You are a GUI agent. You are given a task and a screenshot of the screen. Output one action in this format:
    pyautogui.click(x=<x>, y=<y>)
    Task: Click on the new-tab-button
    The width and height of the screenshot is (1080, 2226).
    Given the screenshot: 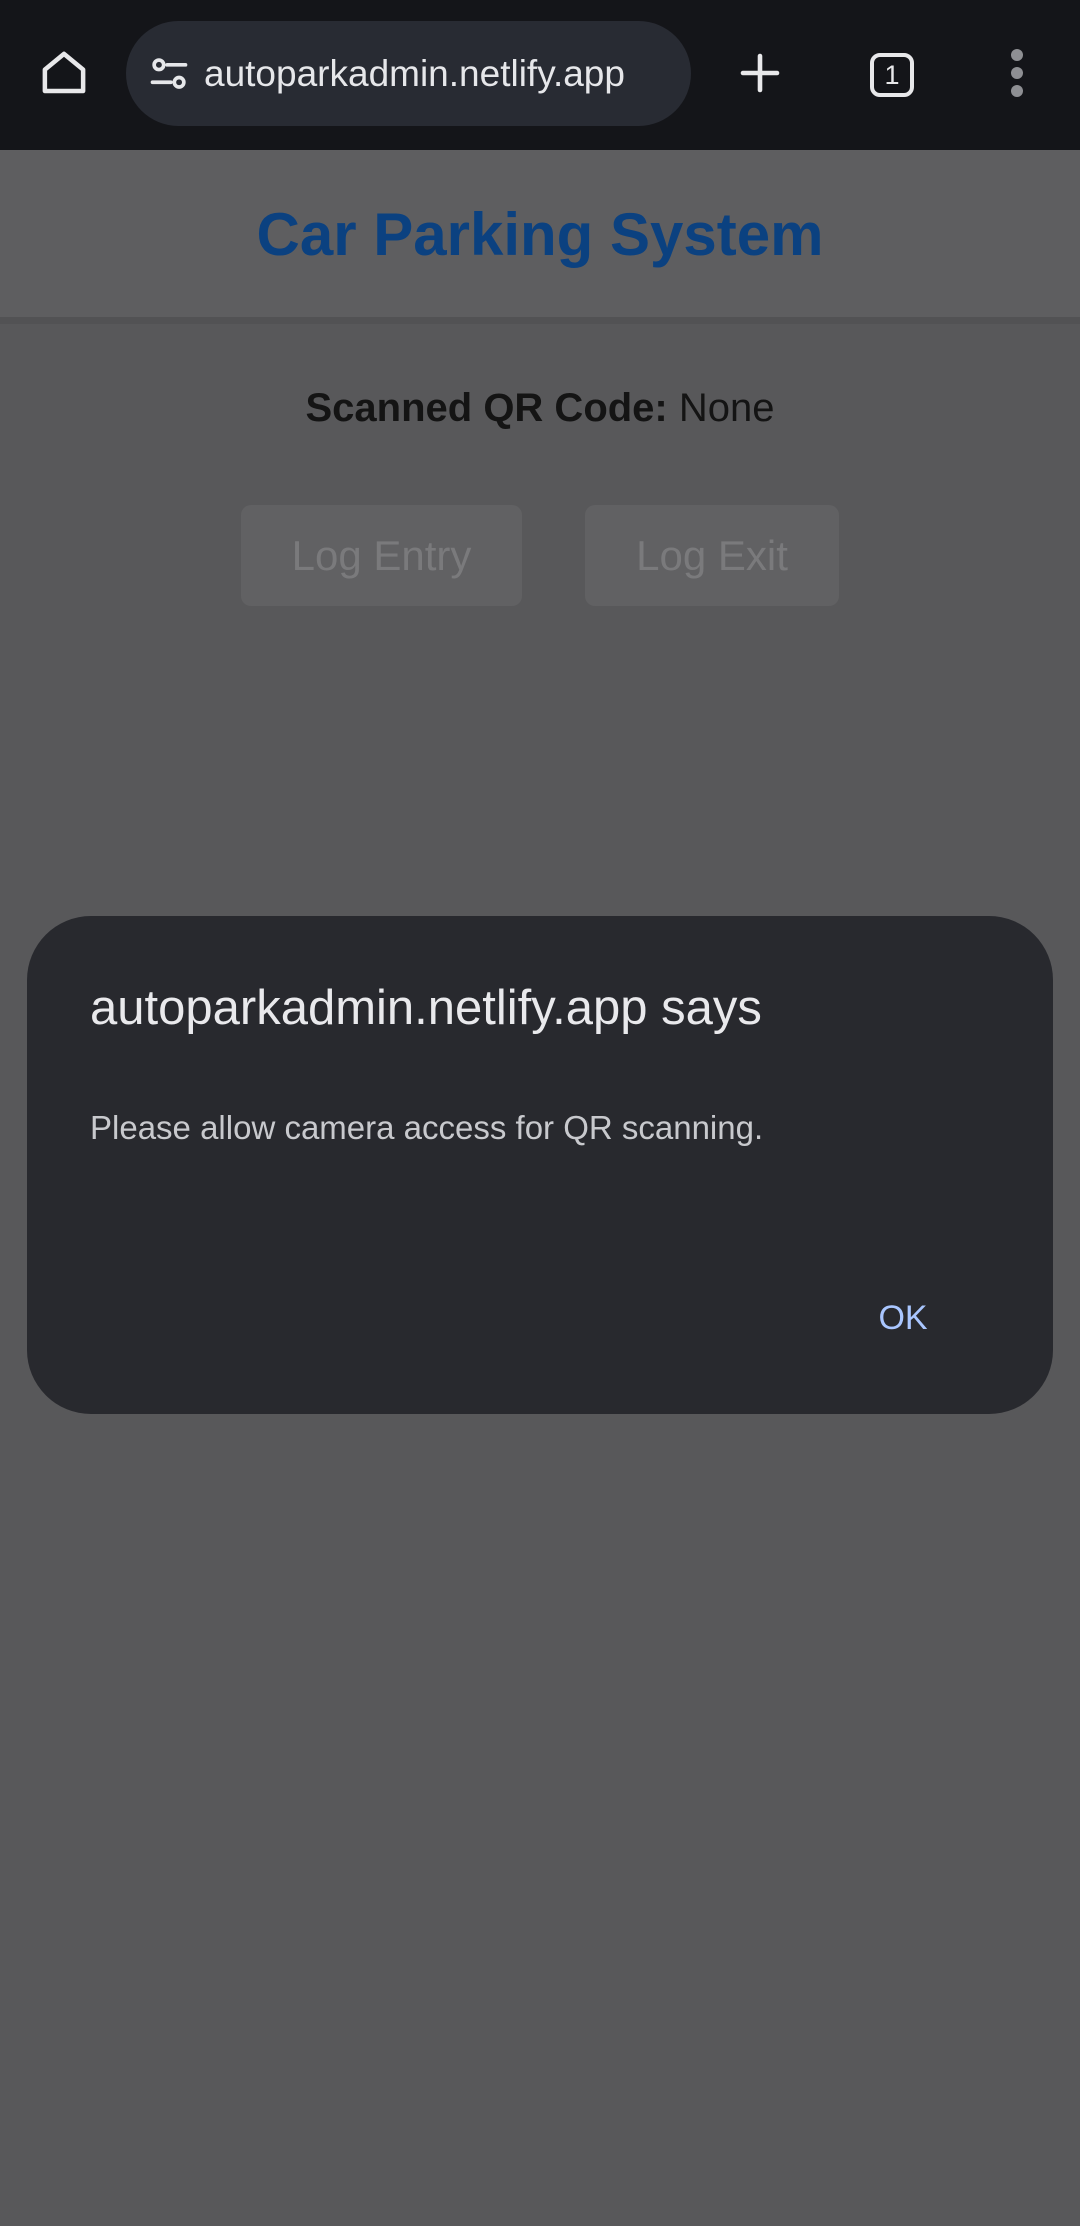 What is the action you would take?
    pyautogui.click(x=760, y=75)
    